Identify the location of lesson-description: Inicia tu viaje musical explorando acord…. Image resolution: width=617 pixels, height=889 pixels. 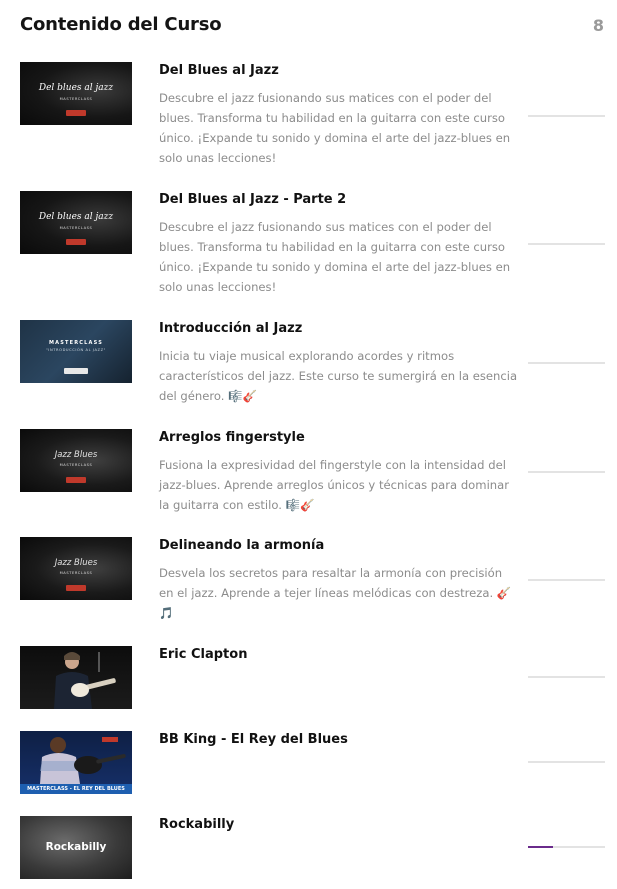
(338, 376).